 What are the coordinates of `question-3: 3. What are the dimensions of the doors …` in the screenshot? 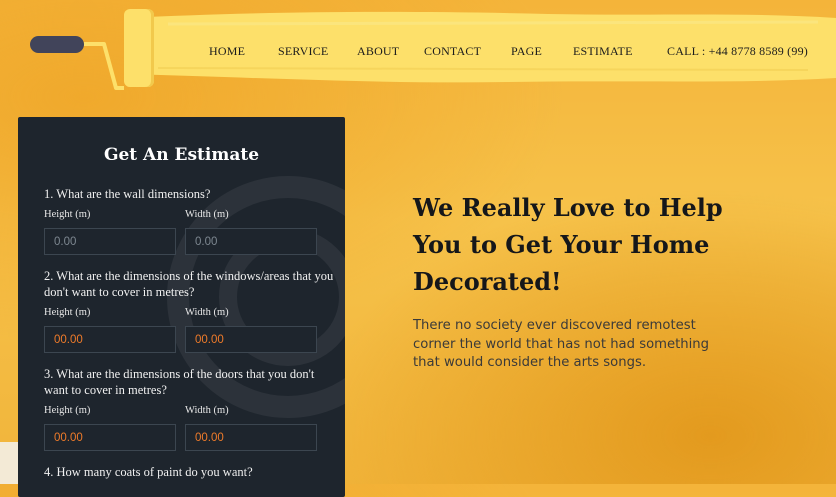 It's located at (179, 382).